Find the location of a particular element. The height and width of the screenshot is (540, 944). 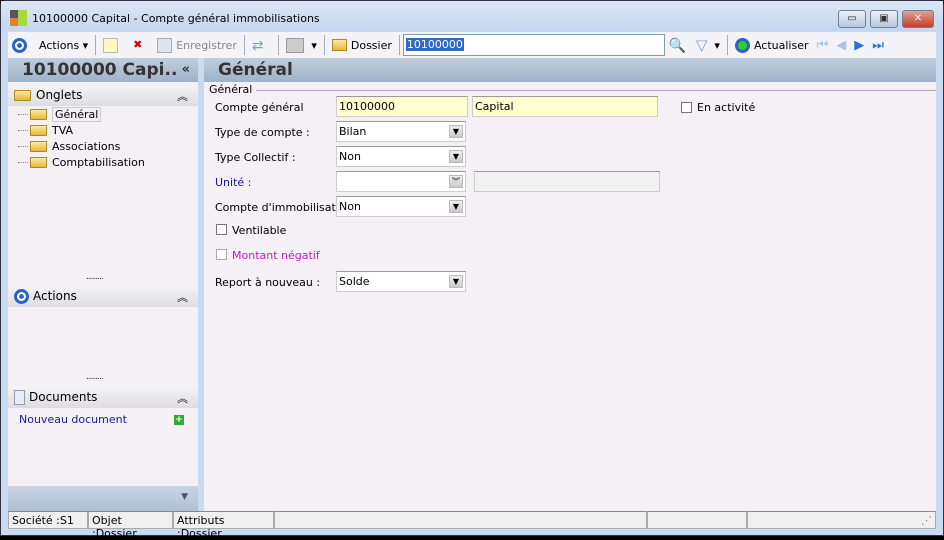

unite-label: Unité : is located at coordinates (233, 182).